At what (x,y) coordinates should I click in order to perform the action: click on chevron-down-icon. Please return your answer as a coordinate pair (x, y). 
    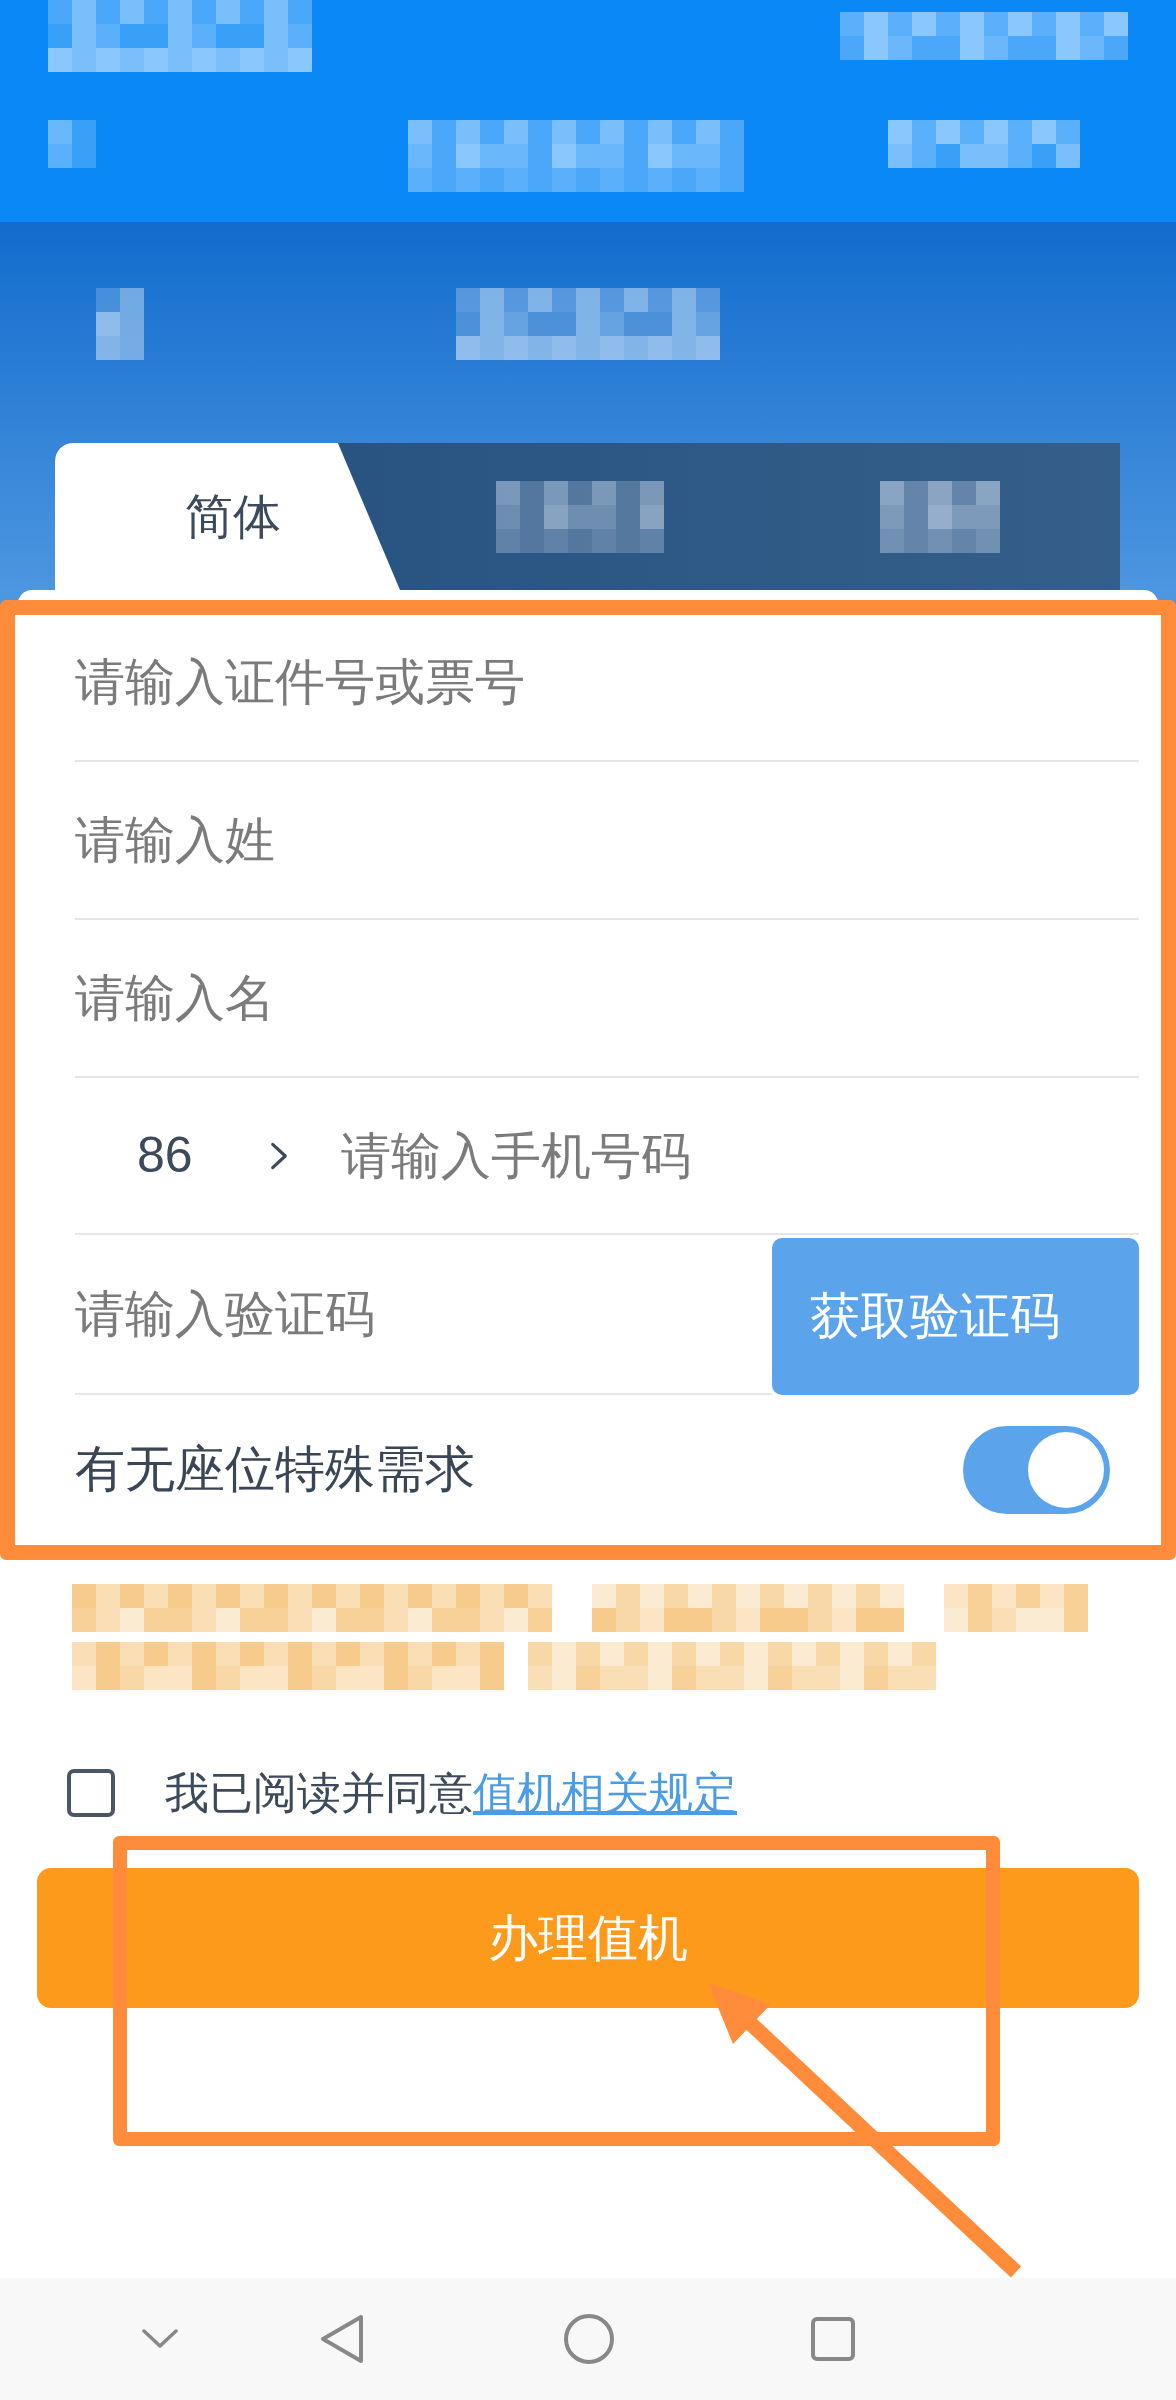
    Looking at the image, I should click on (160, 2339).